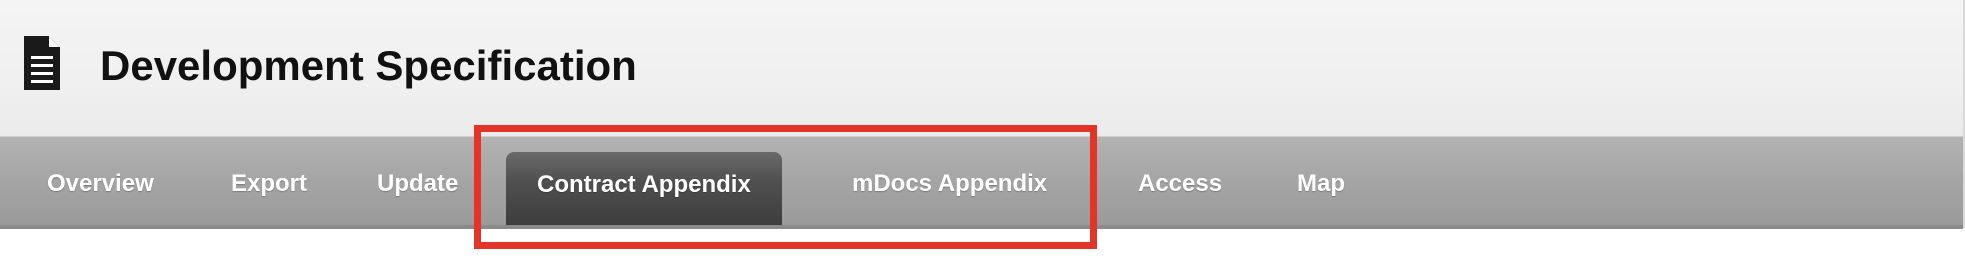 This screenshot has height=258, width=1965. Describe the element at coordinates (368, 65) in the screenshot. I see `page-title: Development Specification` at that location.